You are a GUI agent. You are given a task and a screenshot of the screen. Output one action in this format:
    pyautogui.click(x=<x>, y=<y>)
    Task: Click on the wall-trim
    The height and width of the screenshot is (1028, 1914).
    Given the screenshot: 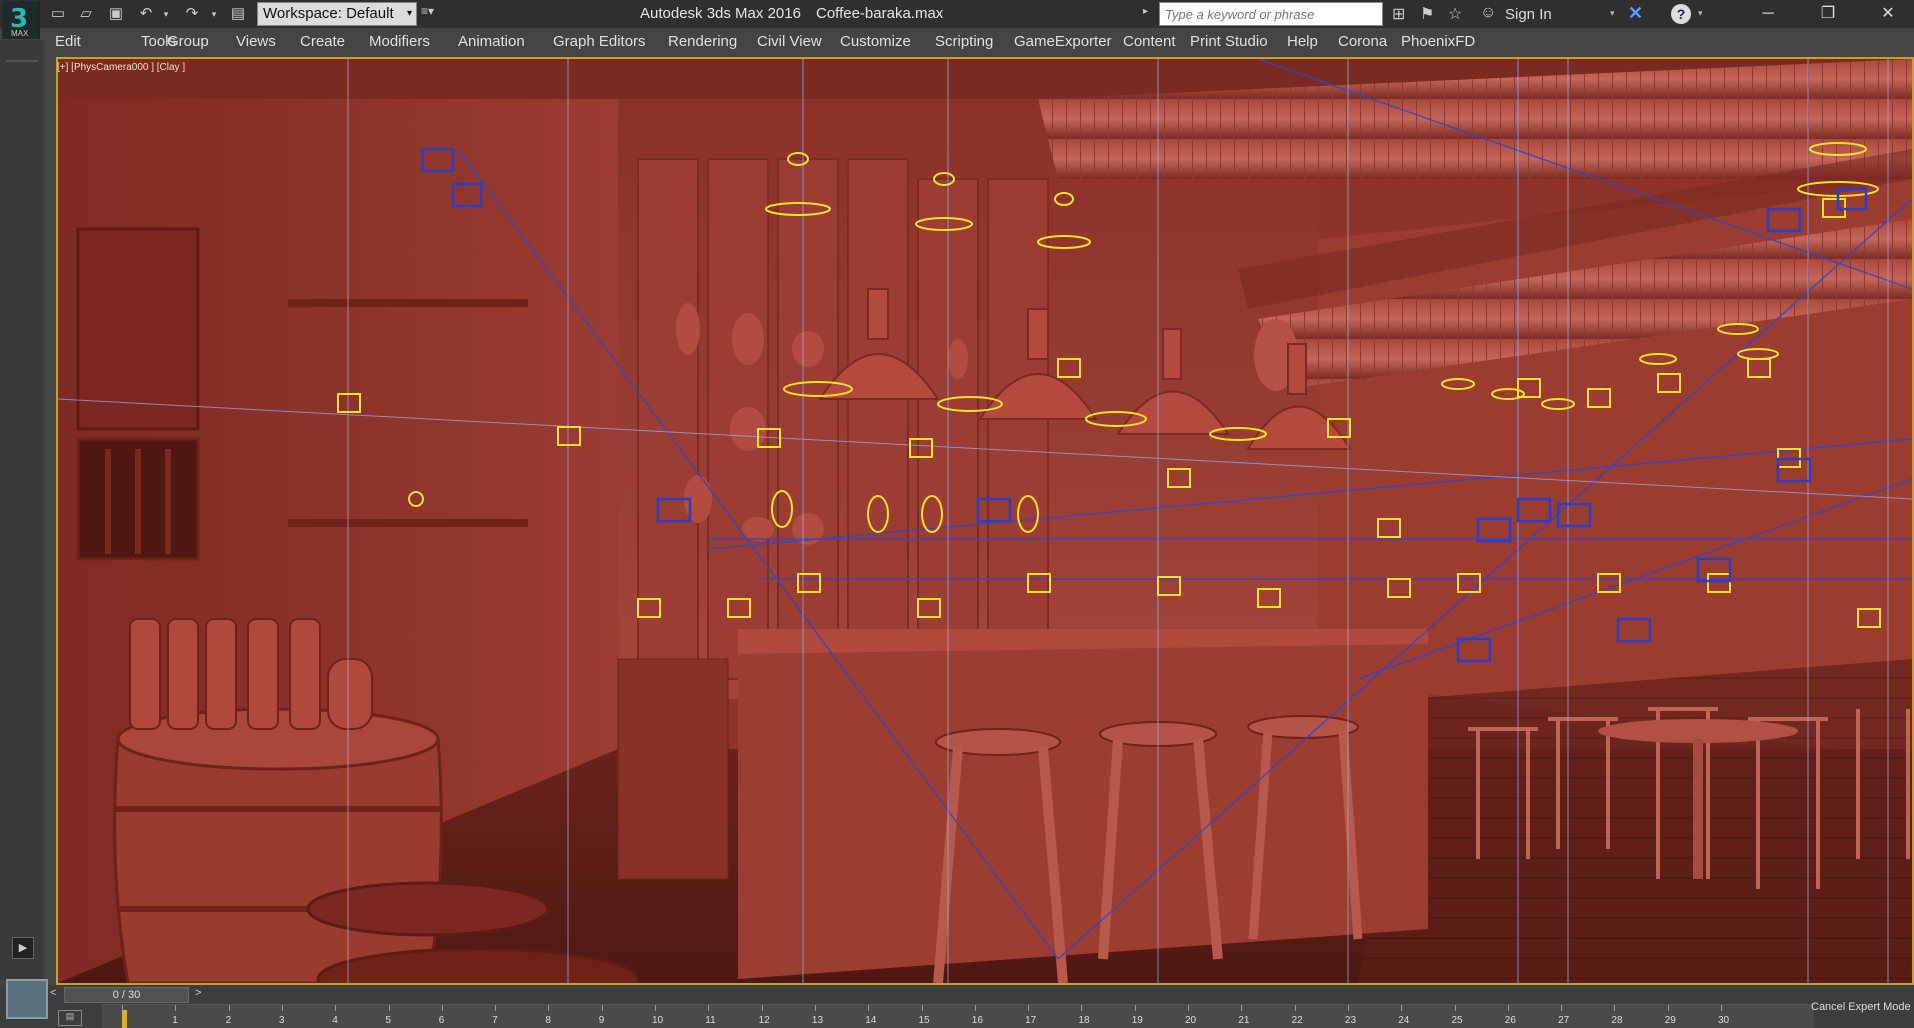 What is the action you would take?
    pyautogui.click(x=408, y=303)
    